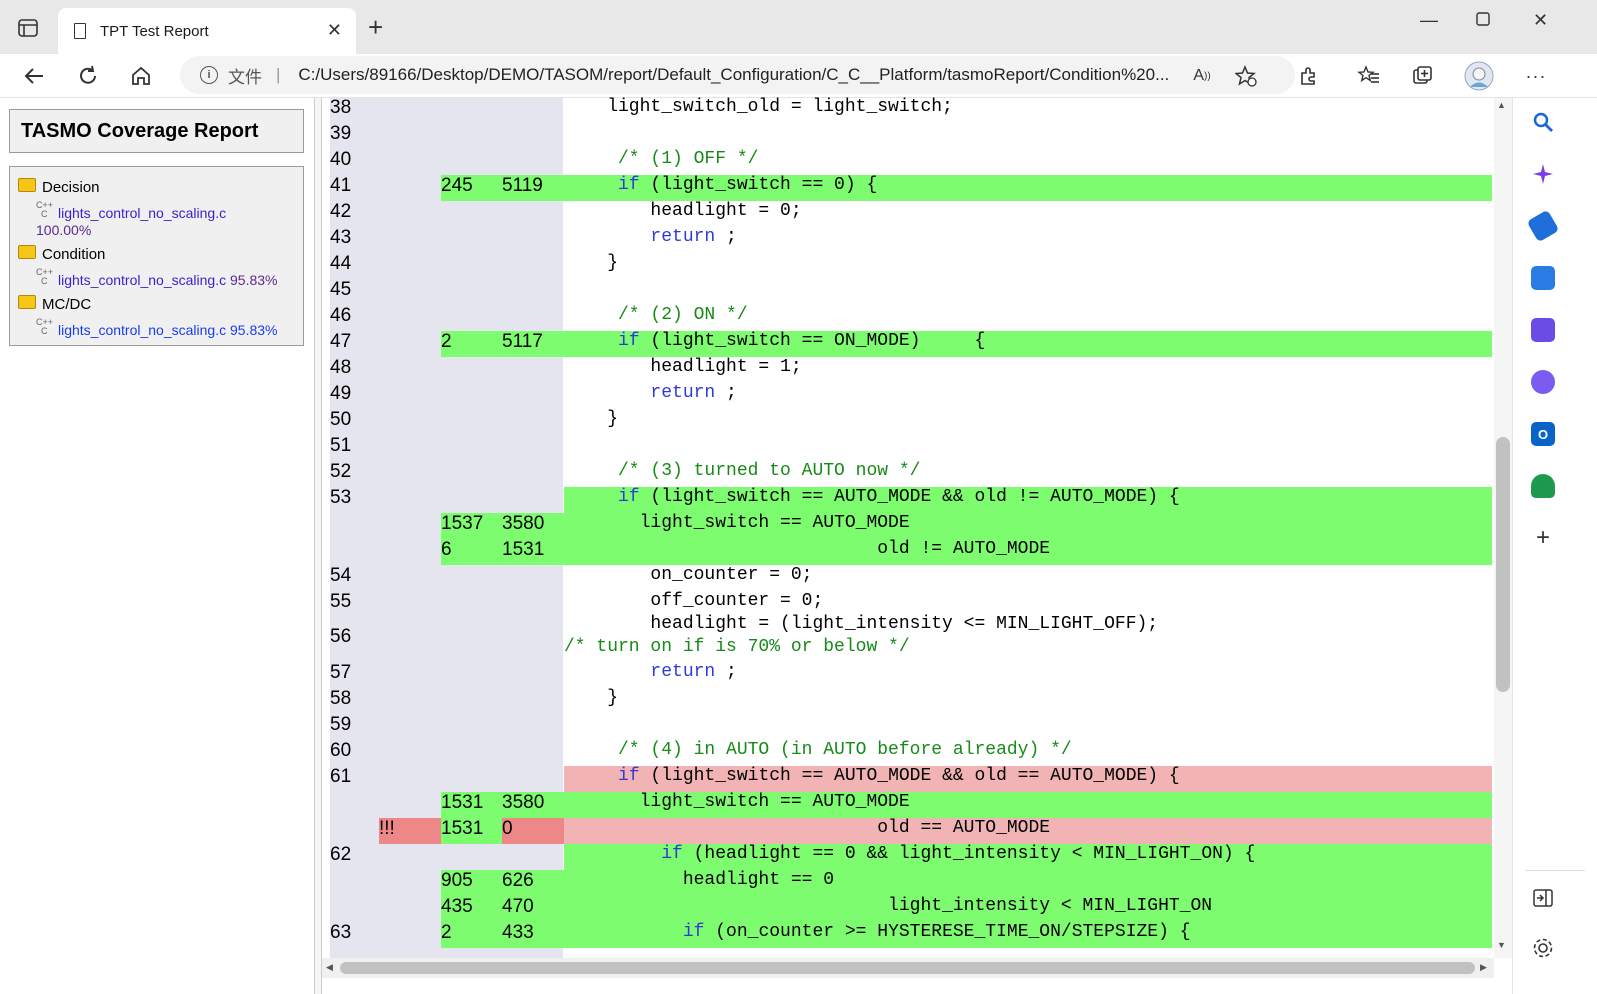 This screenshot has height=994, width=1597. What do you see at coordinates (141, 76) in the screenshot?
I see `home-icon` at bounding box center [141, 76].